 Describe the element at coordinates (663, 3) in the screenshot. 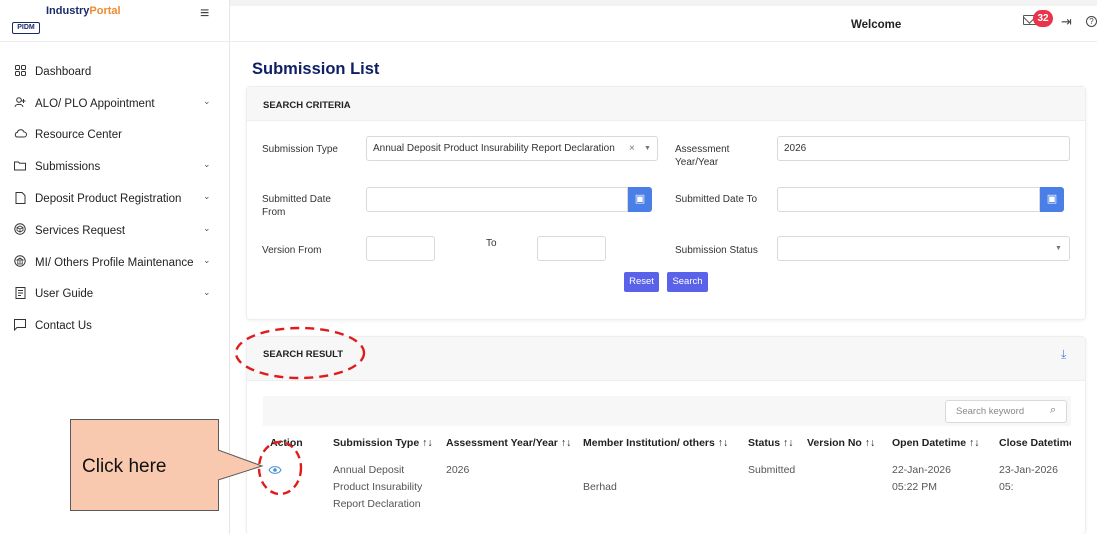

I see `header-strip` at that location.